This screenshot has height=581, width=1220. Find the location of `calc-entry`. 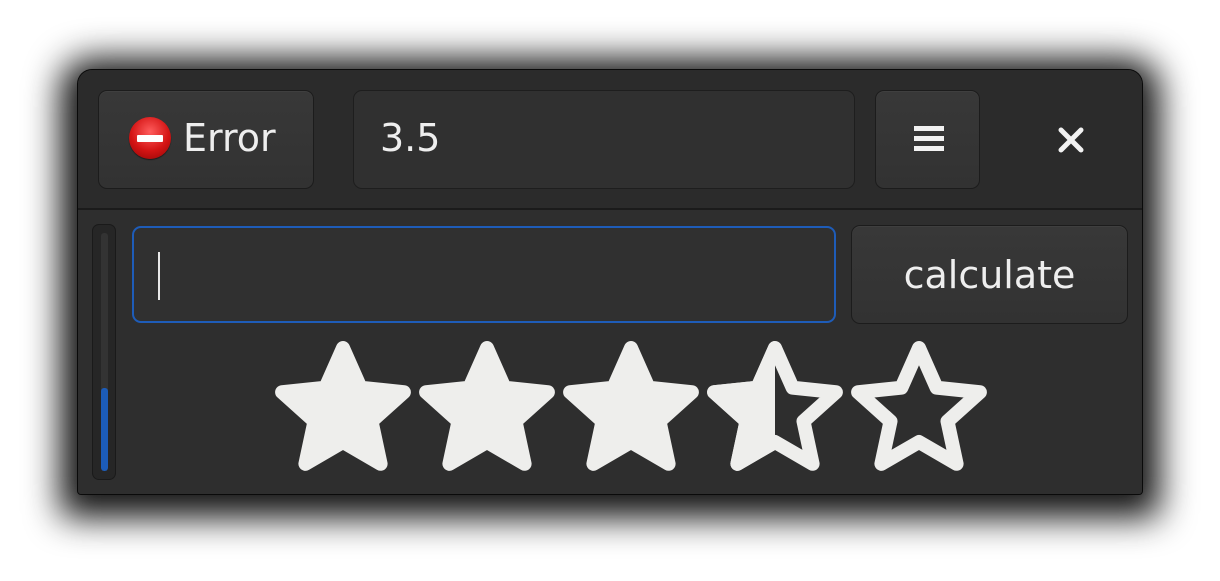

calc-entry is located at coordinates (484, 274).